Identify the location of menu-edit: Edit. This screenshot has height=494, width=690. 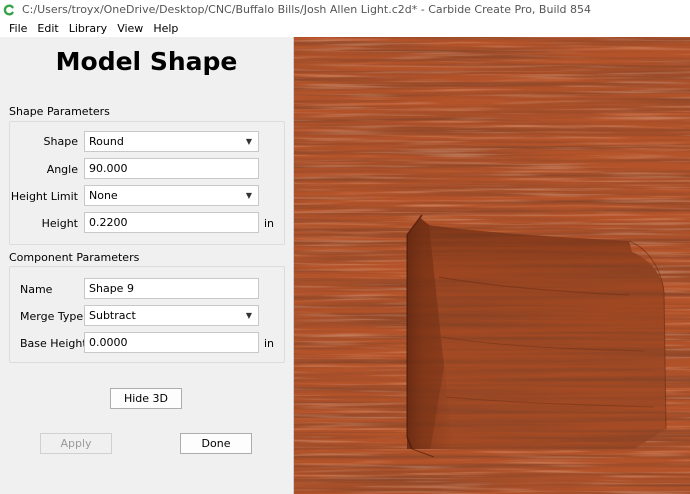
(47, 28).